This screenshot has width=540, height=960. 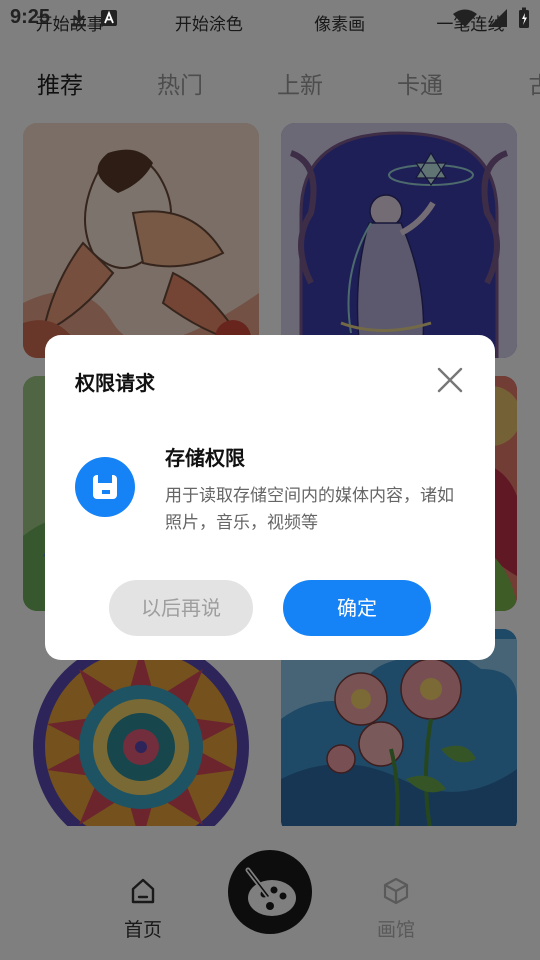 I want to click on confirm-button: 确定, so click(x=357, y=608).